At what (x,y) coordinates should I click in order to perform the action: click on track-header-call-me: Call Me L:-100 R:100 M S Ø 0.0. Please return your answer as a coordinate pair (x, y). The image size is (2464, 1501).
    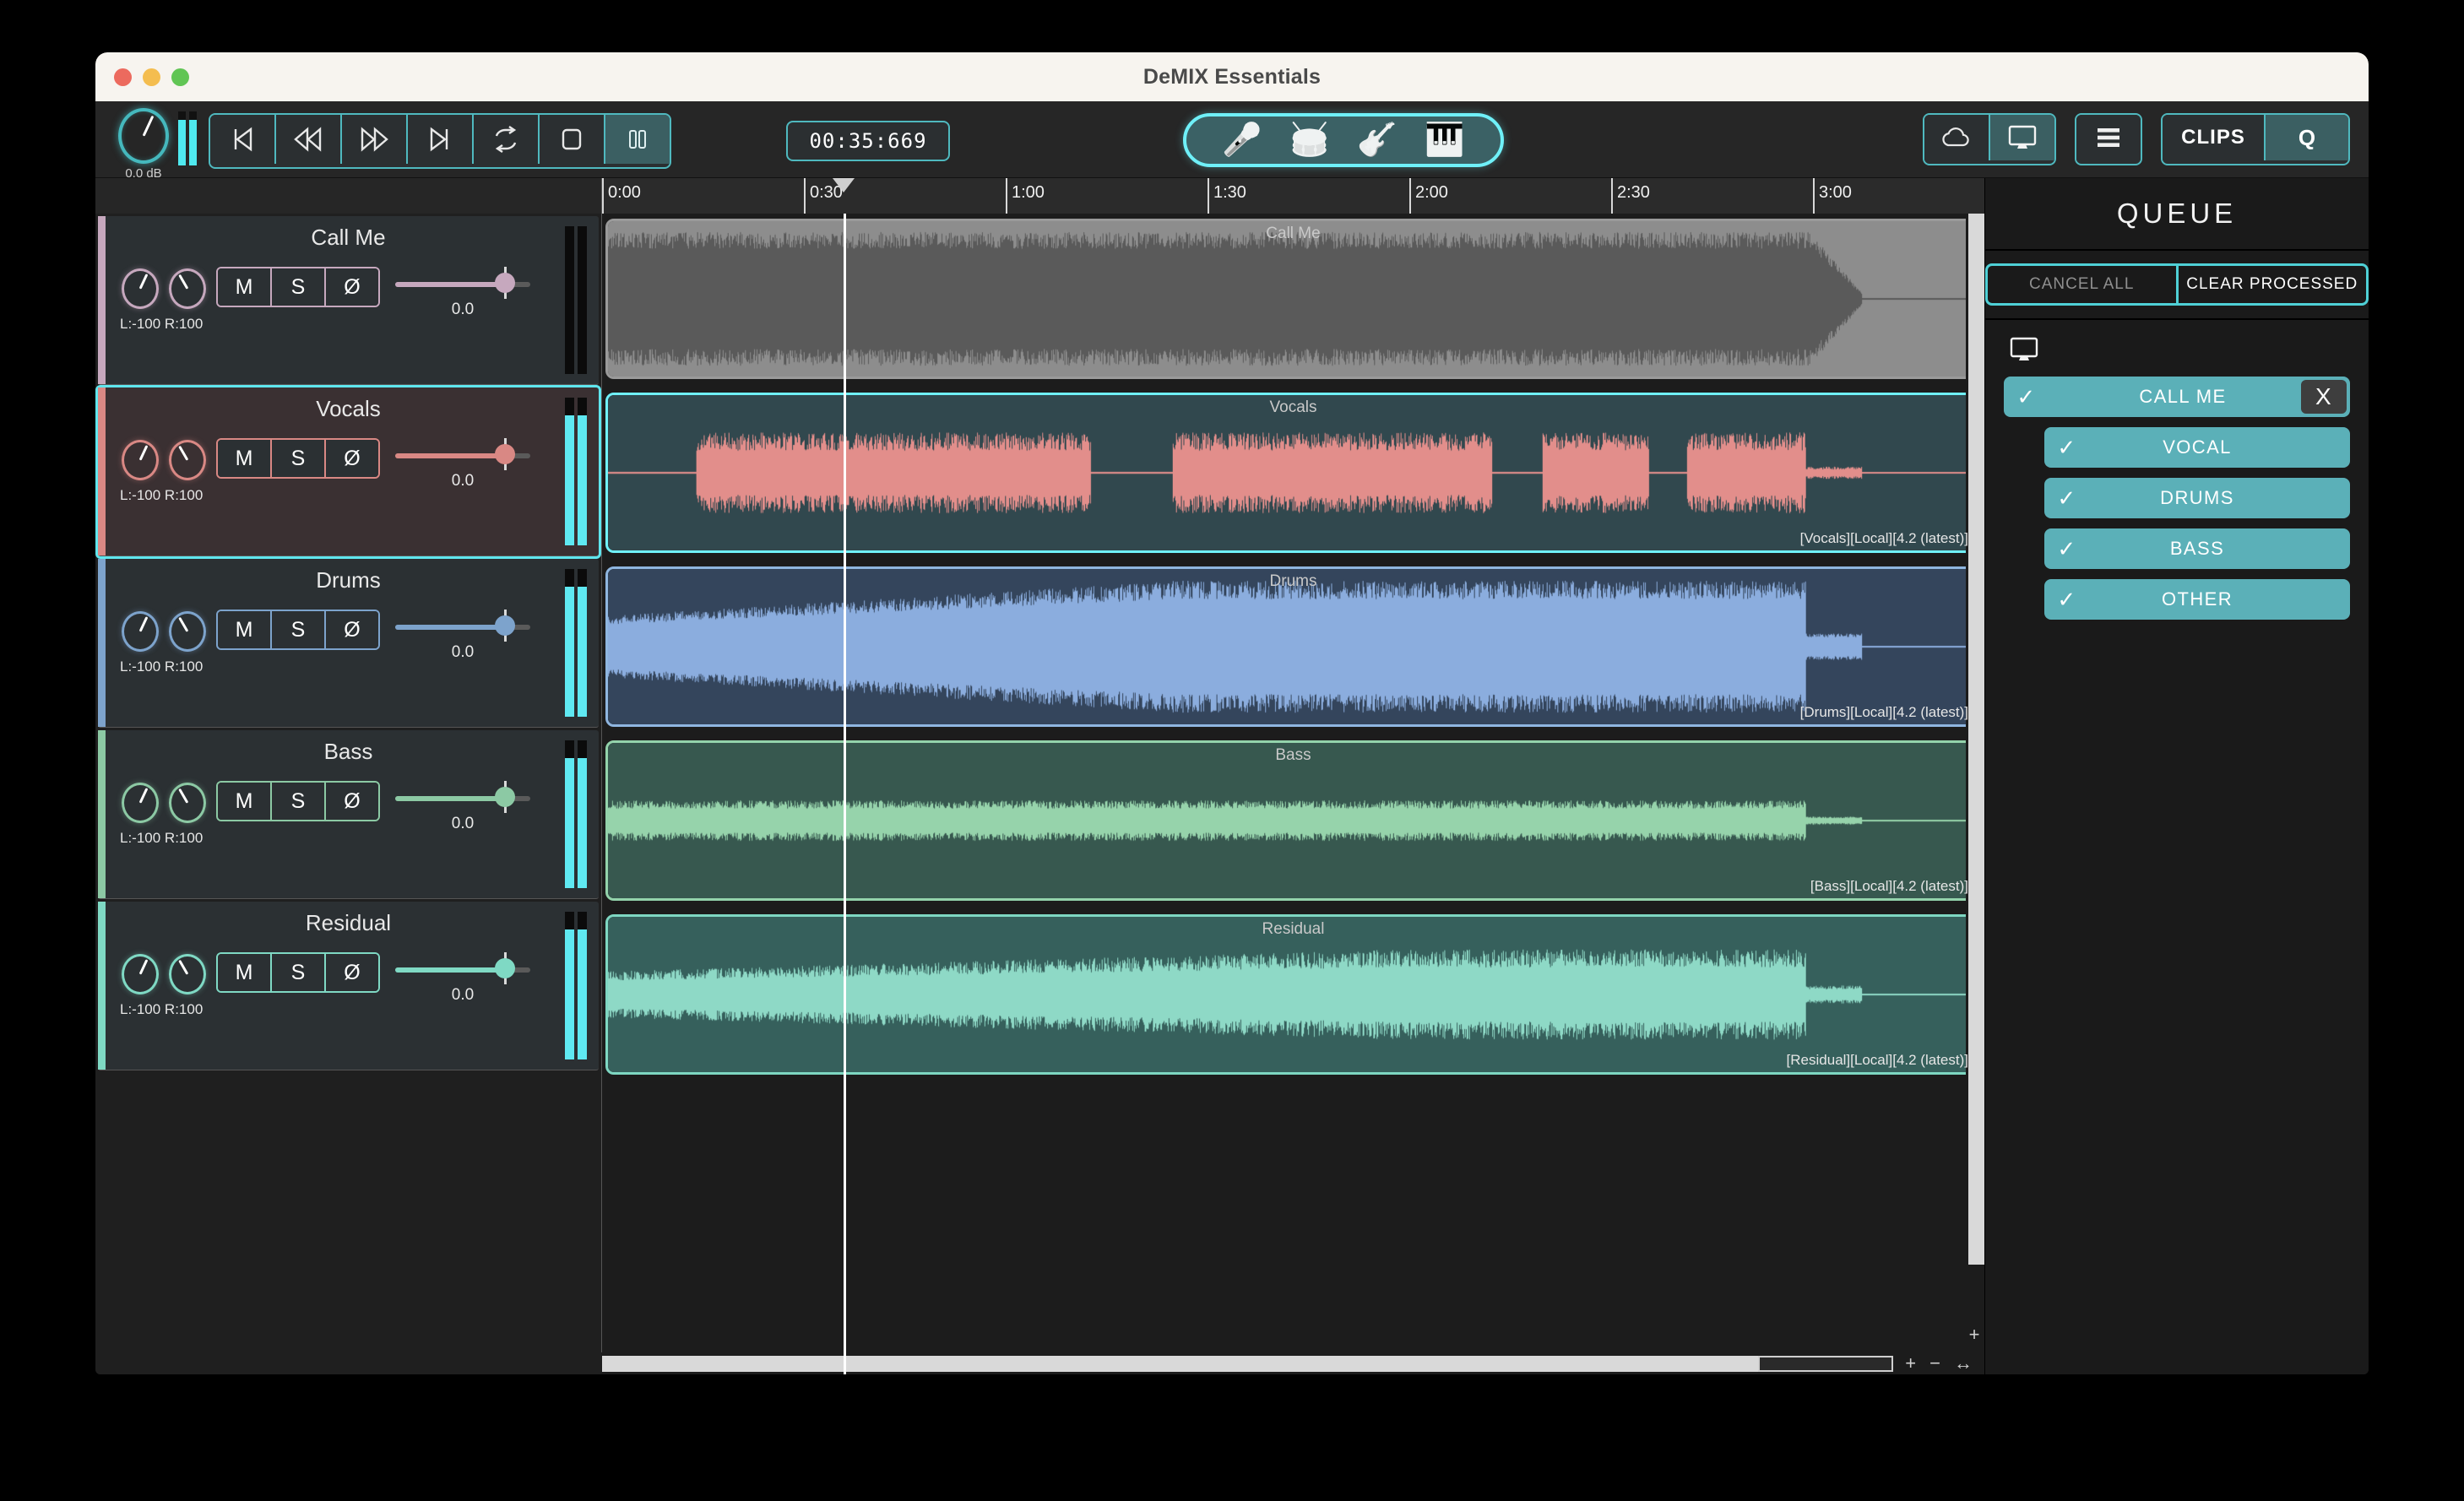
    Looking at the image, I should click on (348, 300).